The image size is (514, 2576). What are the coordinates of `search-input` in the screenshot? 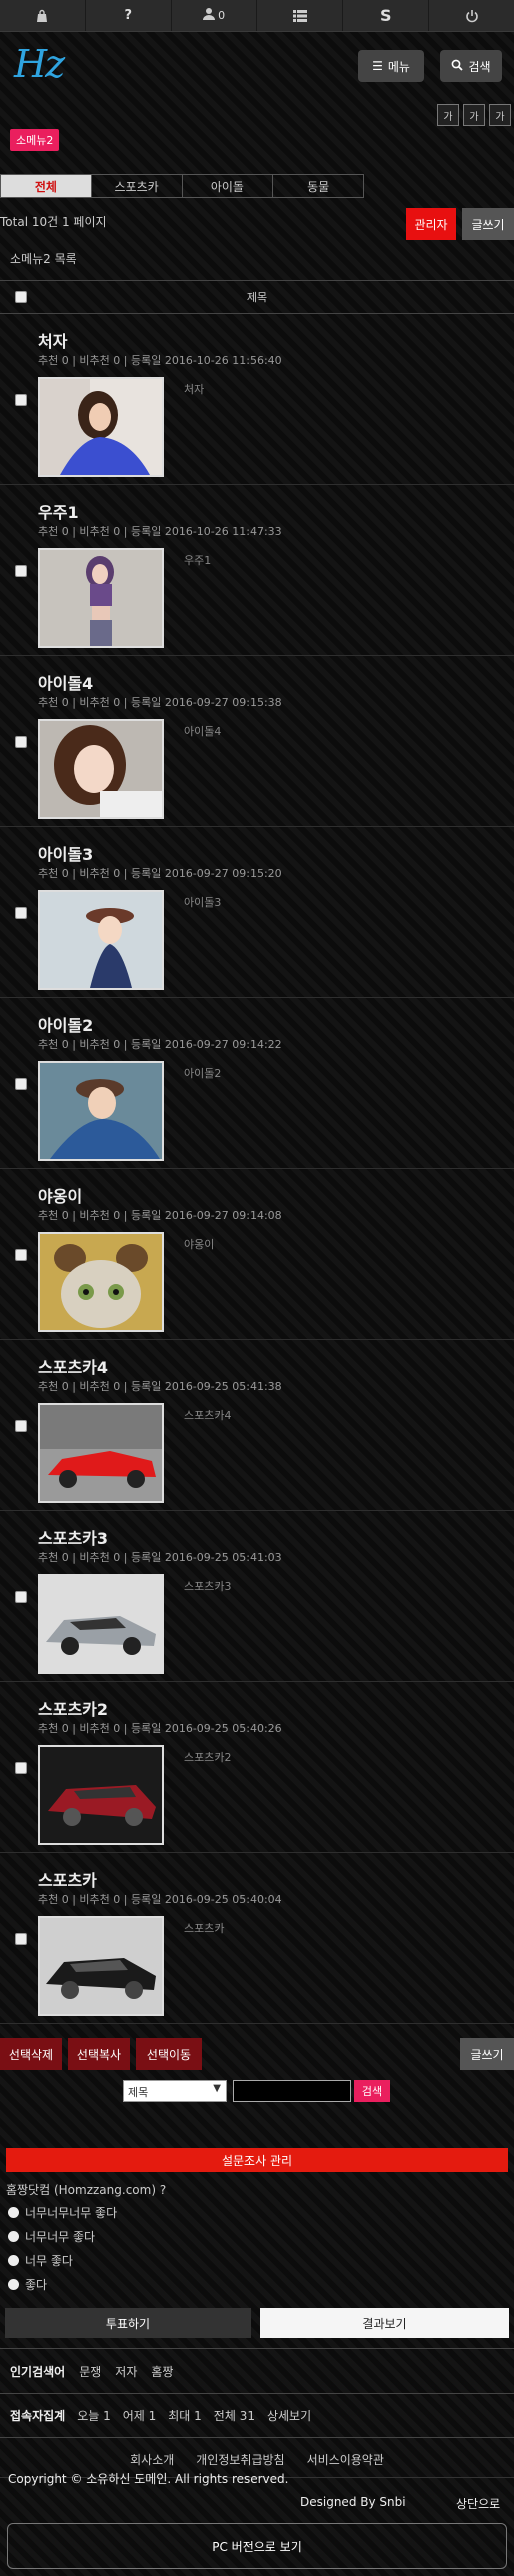 It's located at (292, 2091).